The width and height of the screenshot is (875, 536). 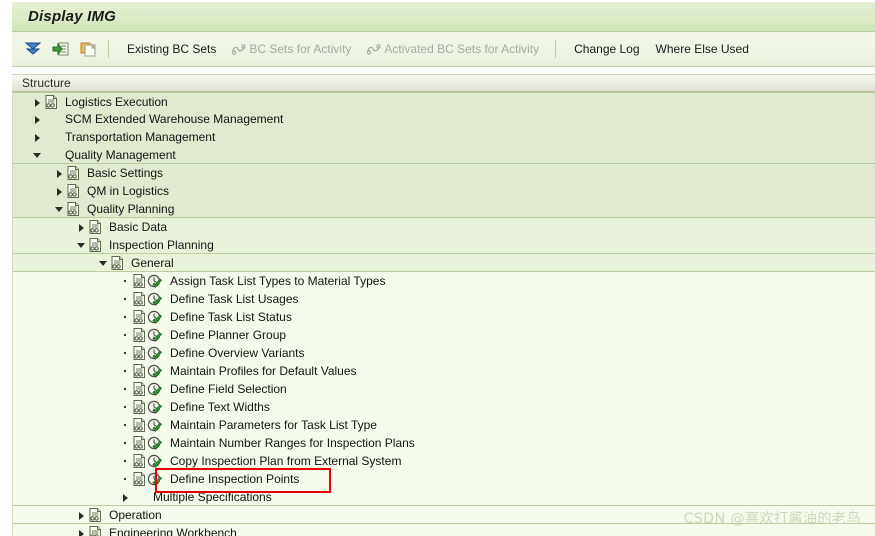 I want to click on copy-clipboard-icon, so click(x=89, y=49).